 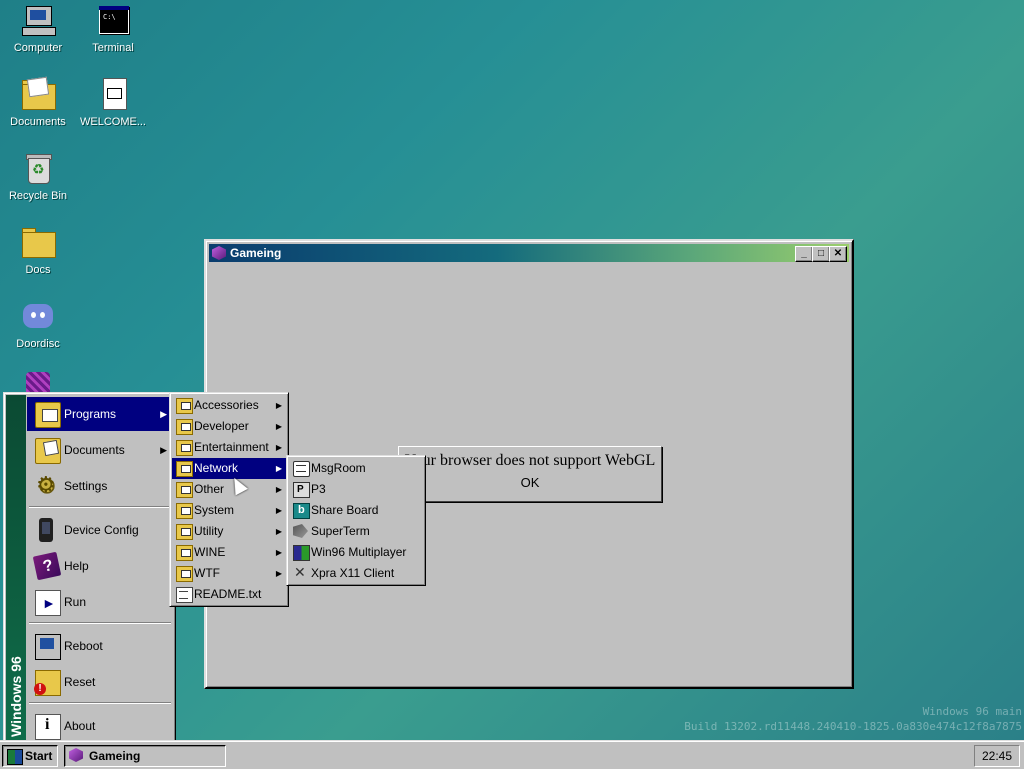 What do you see at coordinates (356, 468) in the screenshot?
I see `network-item-msgroom: MsgRoom` at bounding box center [356, 468].